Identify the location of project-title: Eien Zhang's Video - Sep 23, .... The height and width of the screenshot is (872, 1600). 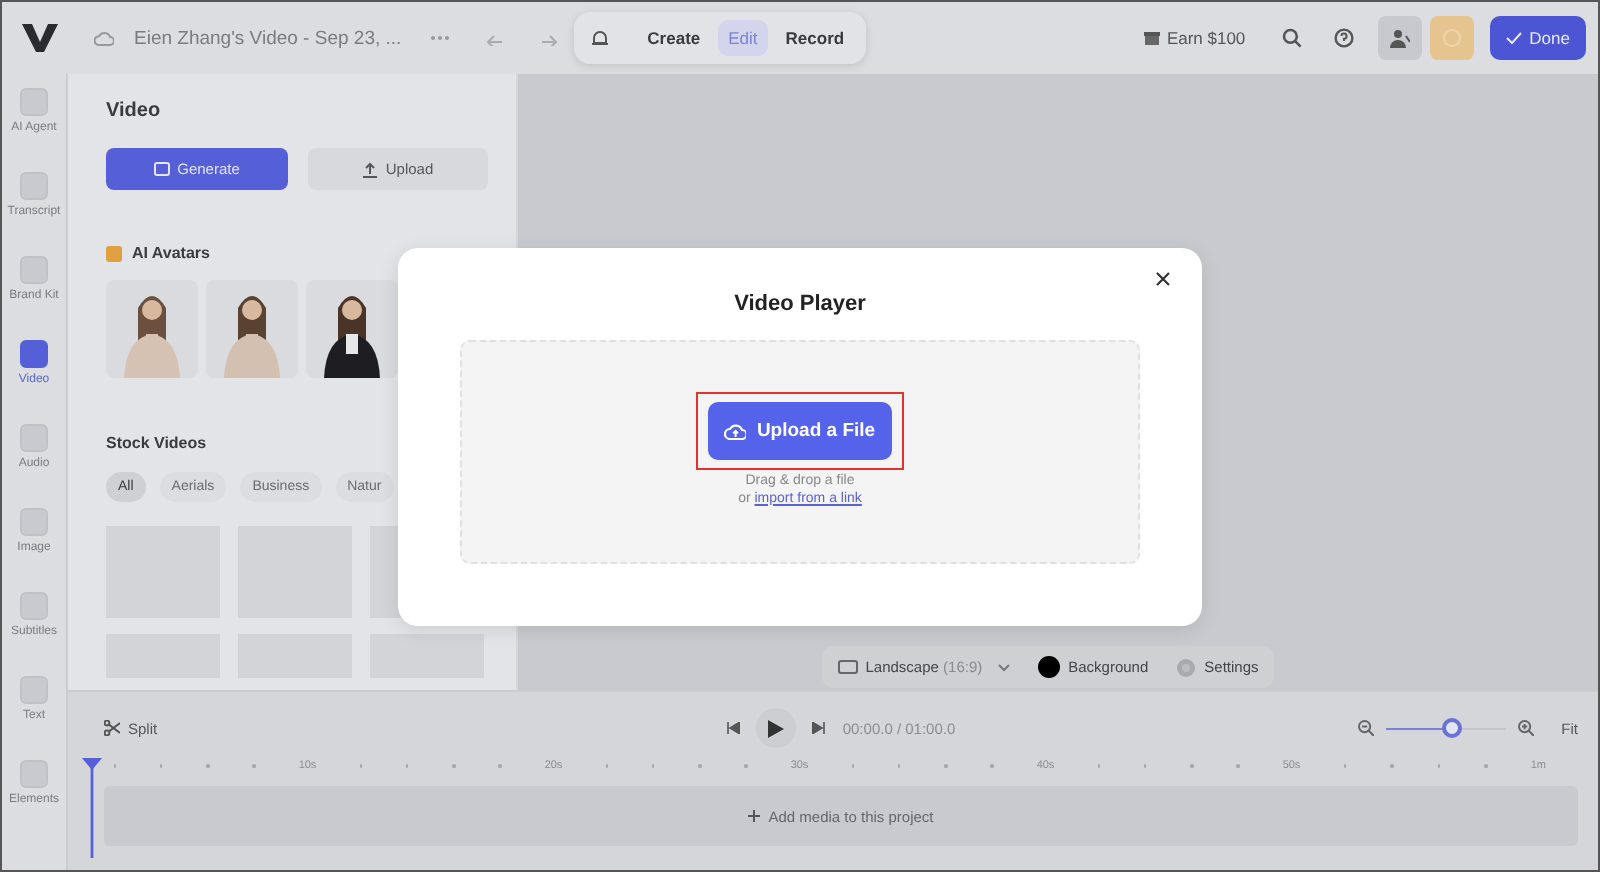
(268, 38).